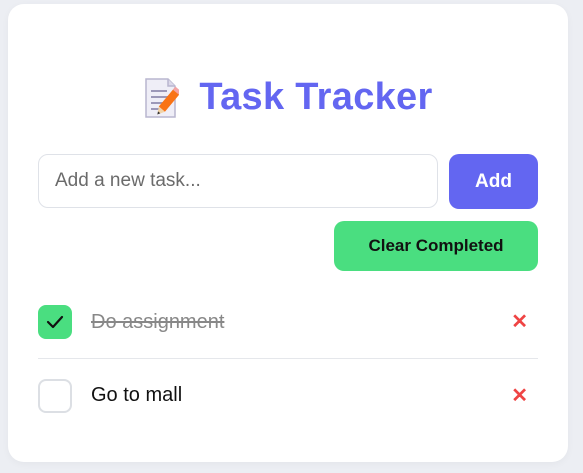 This screenshot has width=583, height=473. Describe the element at coordinates (493, 181) in the screenshot. I see `add-task-button: Add` at that location.